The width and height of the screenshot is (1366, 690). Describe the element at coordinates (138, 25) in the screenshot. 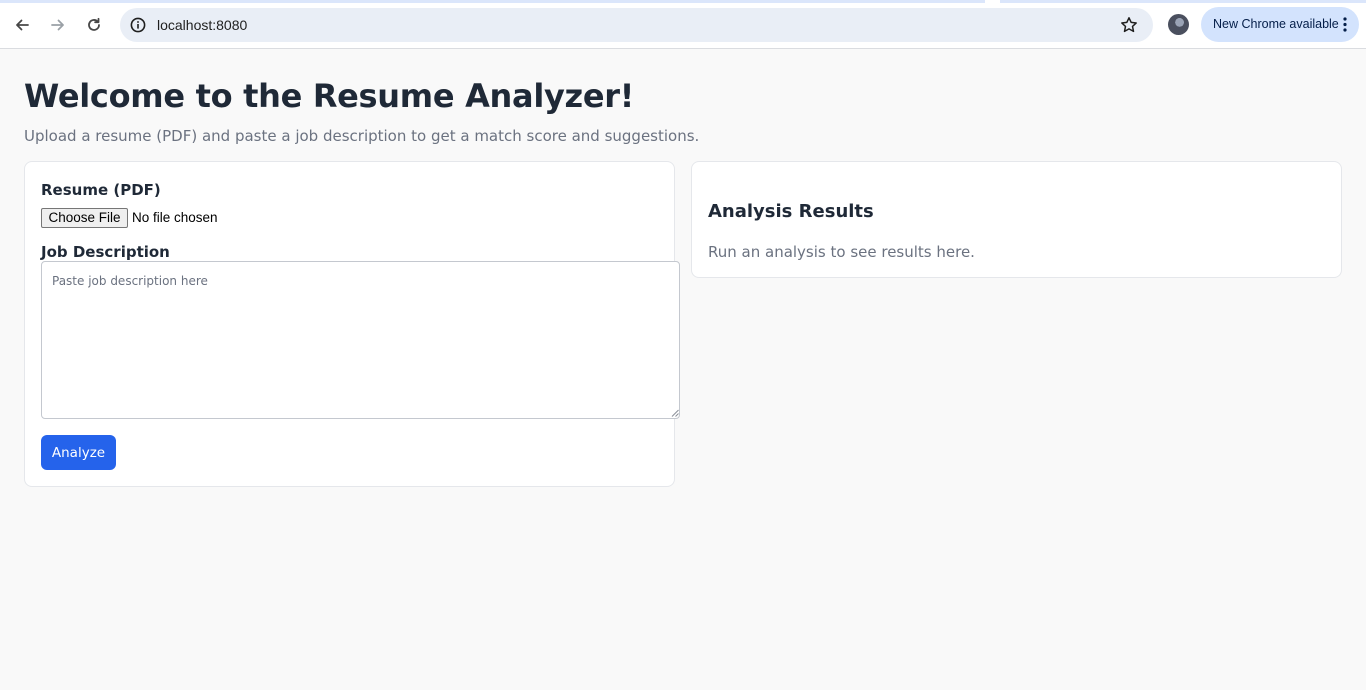

I see `info-icon` at that location.